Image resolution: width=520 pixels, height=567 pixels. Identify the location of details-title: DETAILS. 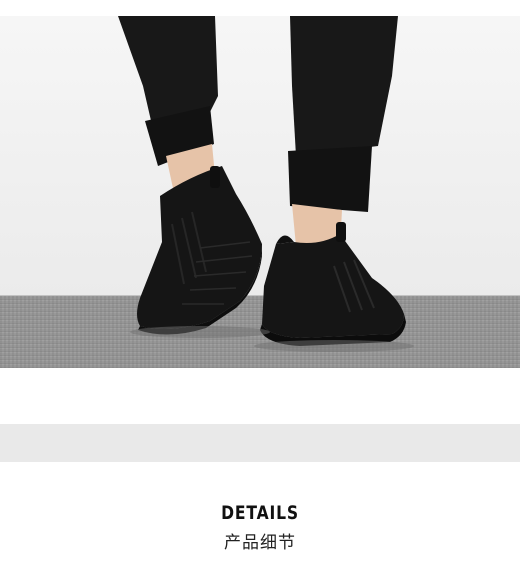
(260, 513).